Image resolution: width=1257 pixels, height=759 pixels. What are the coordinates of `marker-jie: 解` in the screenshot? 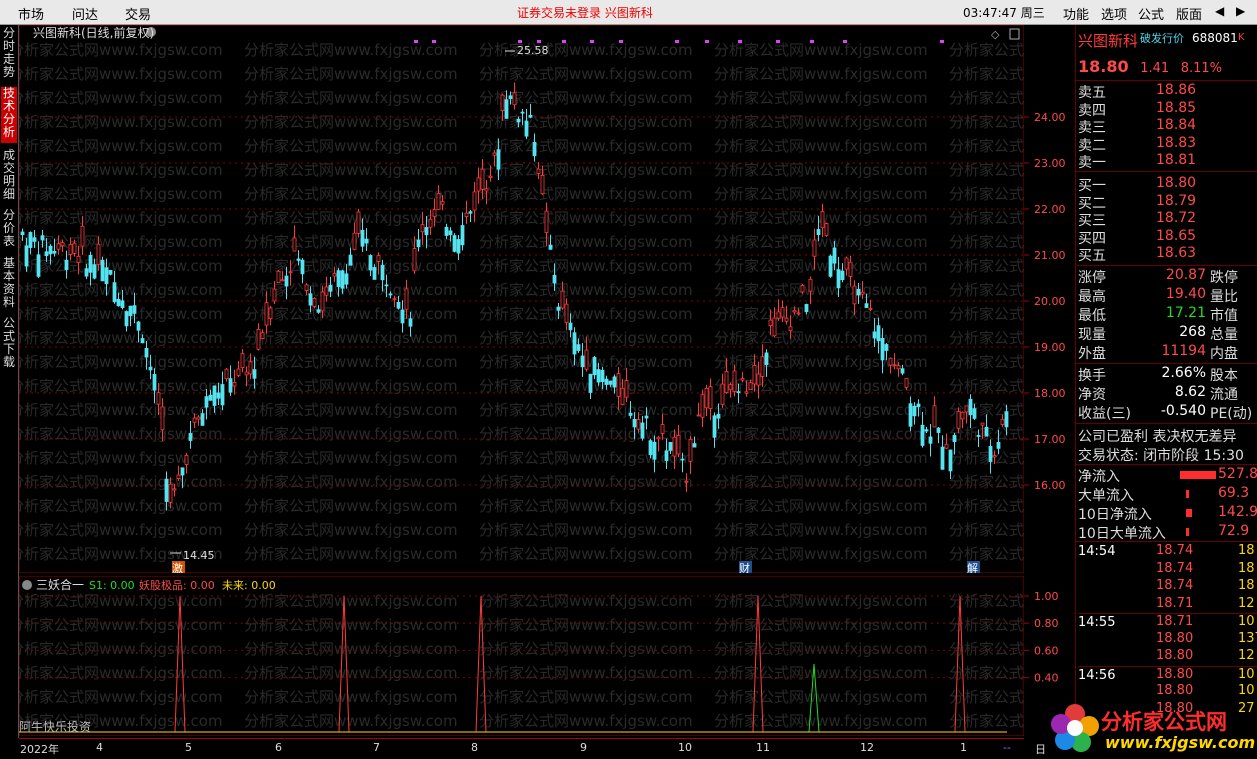 It's located at (972, 567).